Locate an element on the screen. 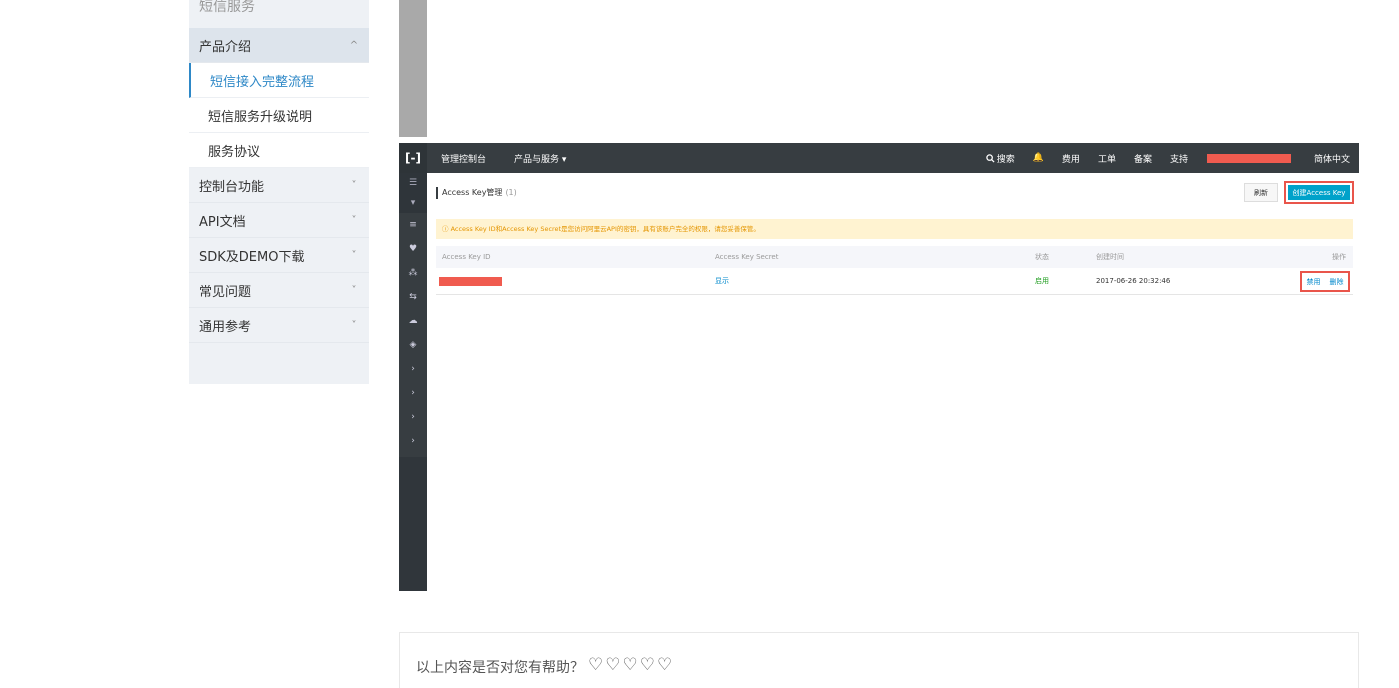 The height and width of the screenshot is (688, 1399). sidebar-item-faq: 常见问题 ˅ is located at coordinates (279, 290).